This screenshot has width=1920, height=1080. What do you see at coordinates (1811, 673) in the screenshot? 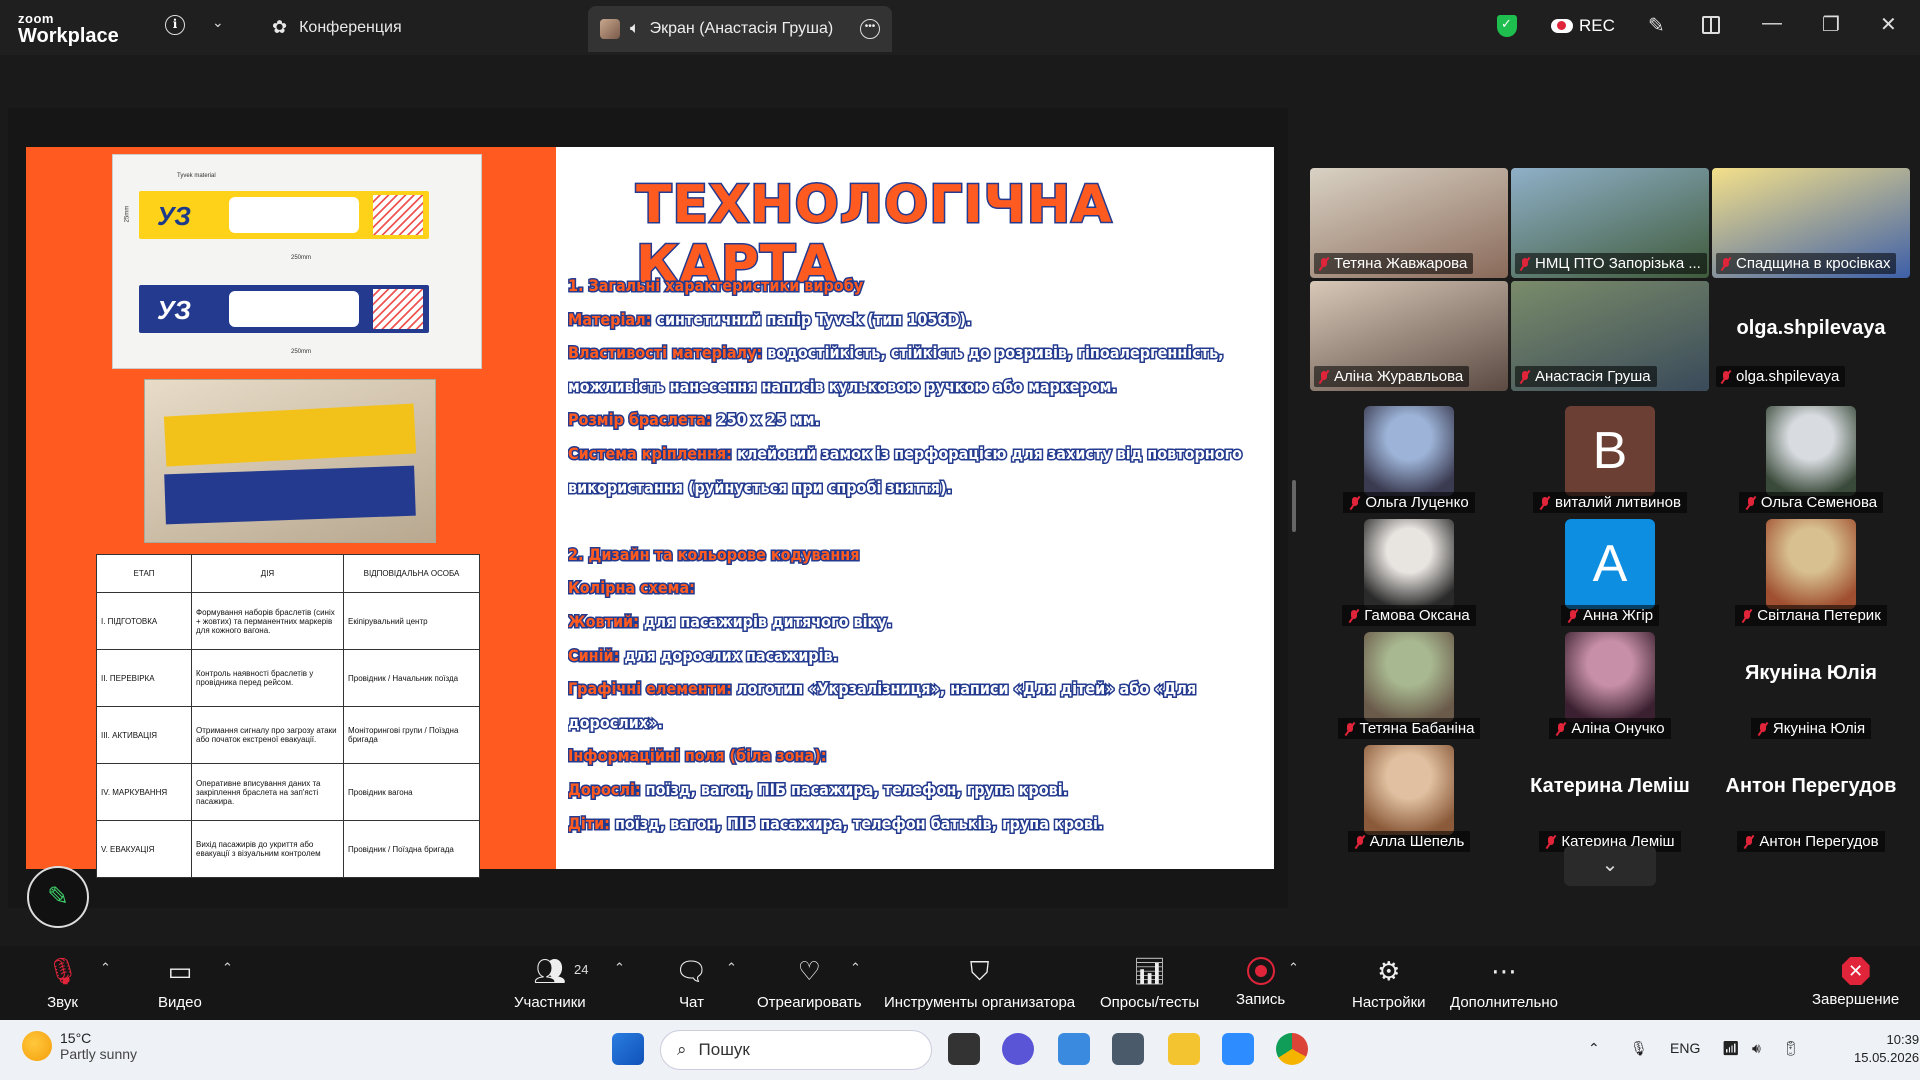
I see `participant-display-name: Якуніна Юлія` at bounding box center [1811, 673].